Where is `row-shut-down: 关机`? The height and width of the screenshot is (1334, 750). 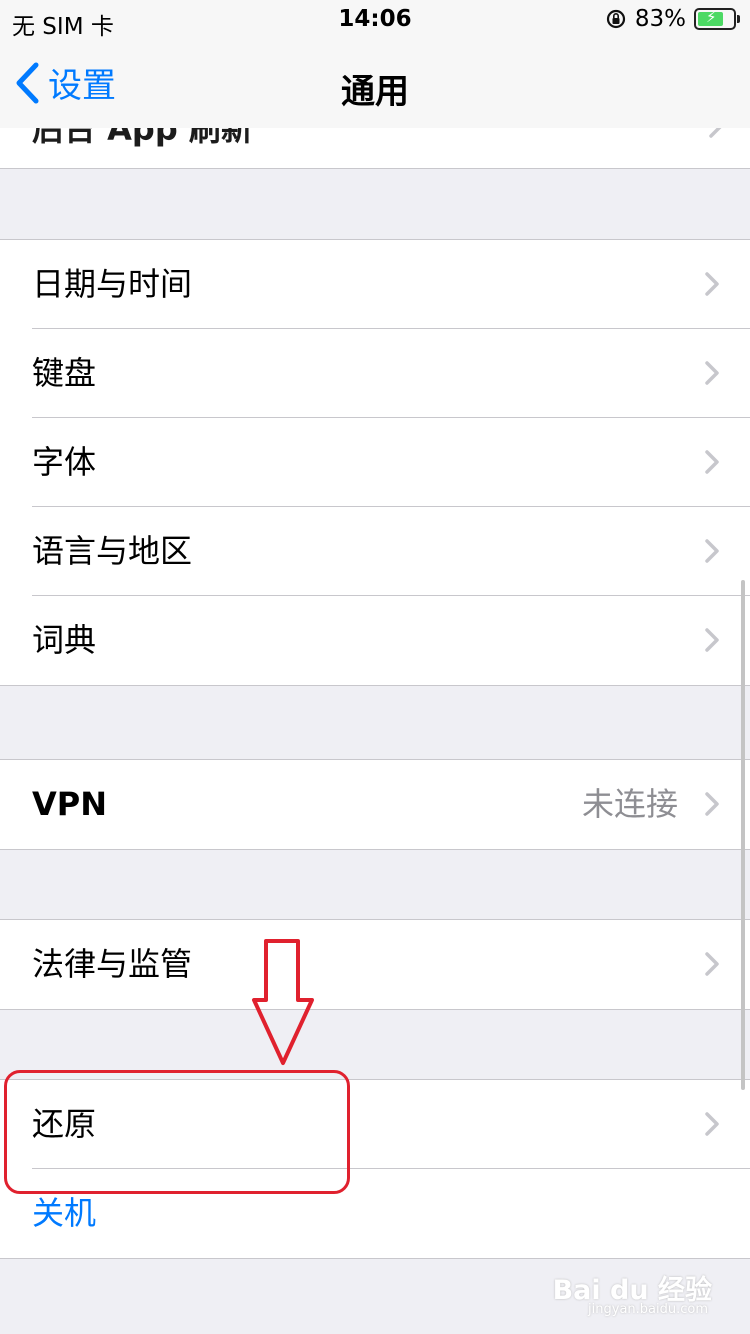 row-shut-down: 关机 is located at coordinates (375, 1213).